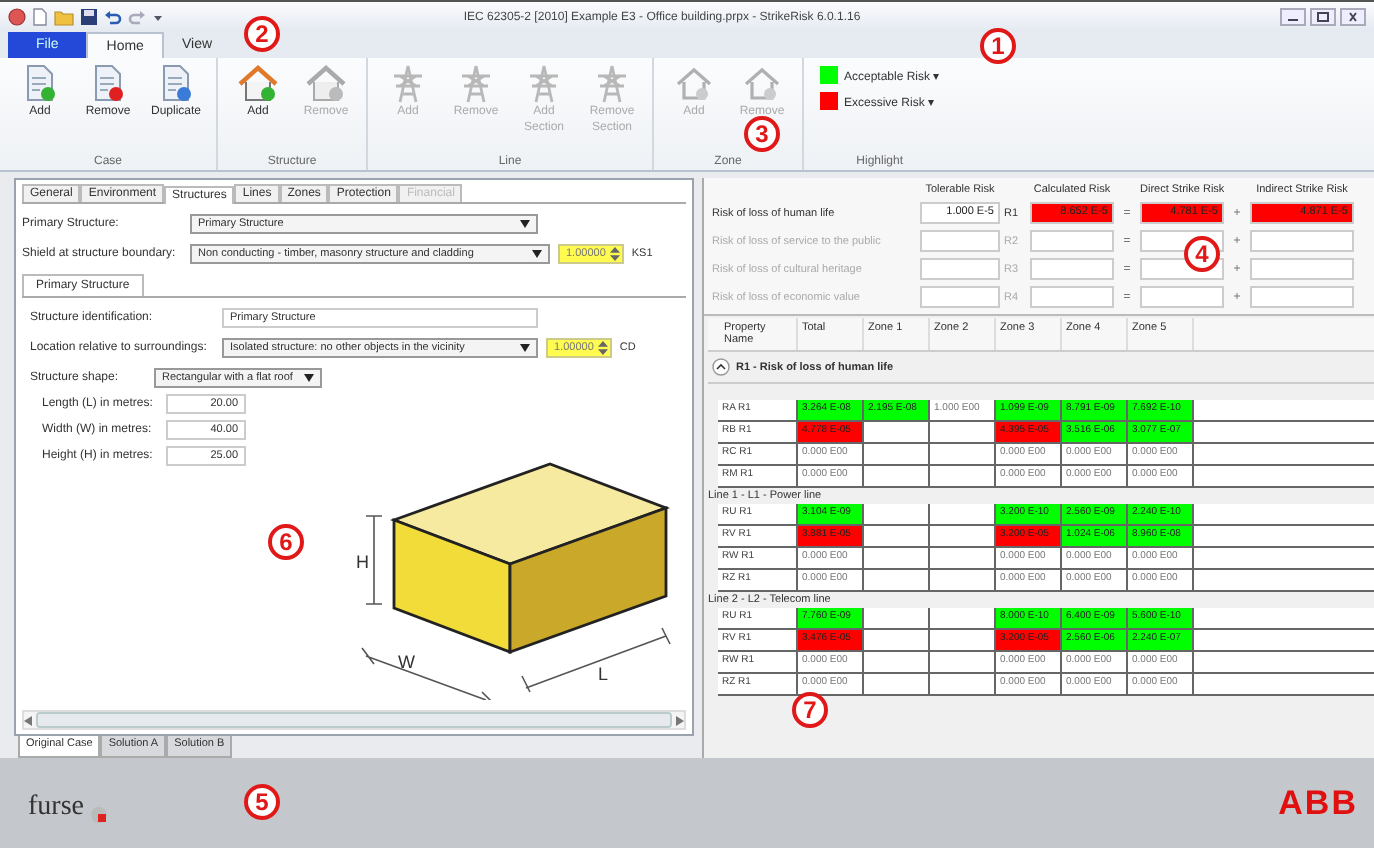 Image resolution: width=1374 pixels, height=848 pixels. What do you see at coordinates (354, 720) in the screenshot?
I see `horizontal-scrollbar` at bounding box center [354, 720].